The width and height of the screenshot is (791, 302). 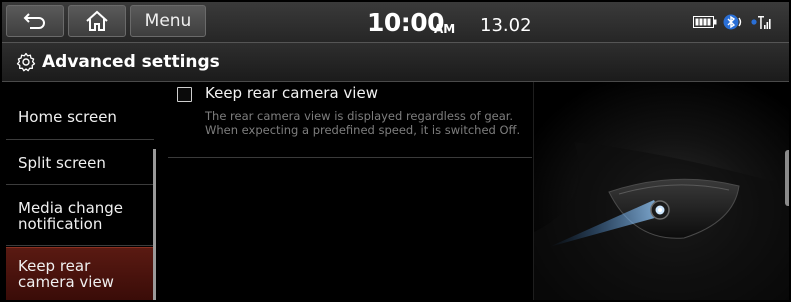 I want to click on gear-icon, so click(x=26, y=62).